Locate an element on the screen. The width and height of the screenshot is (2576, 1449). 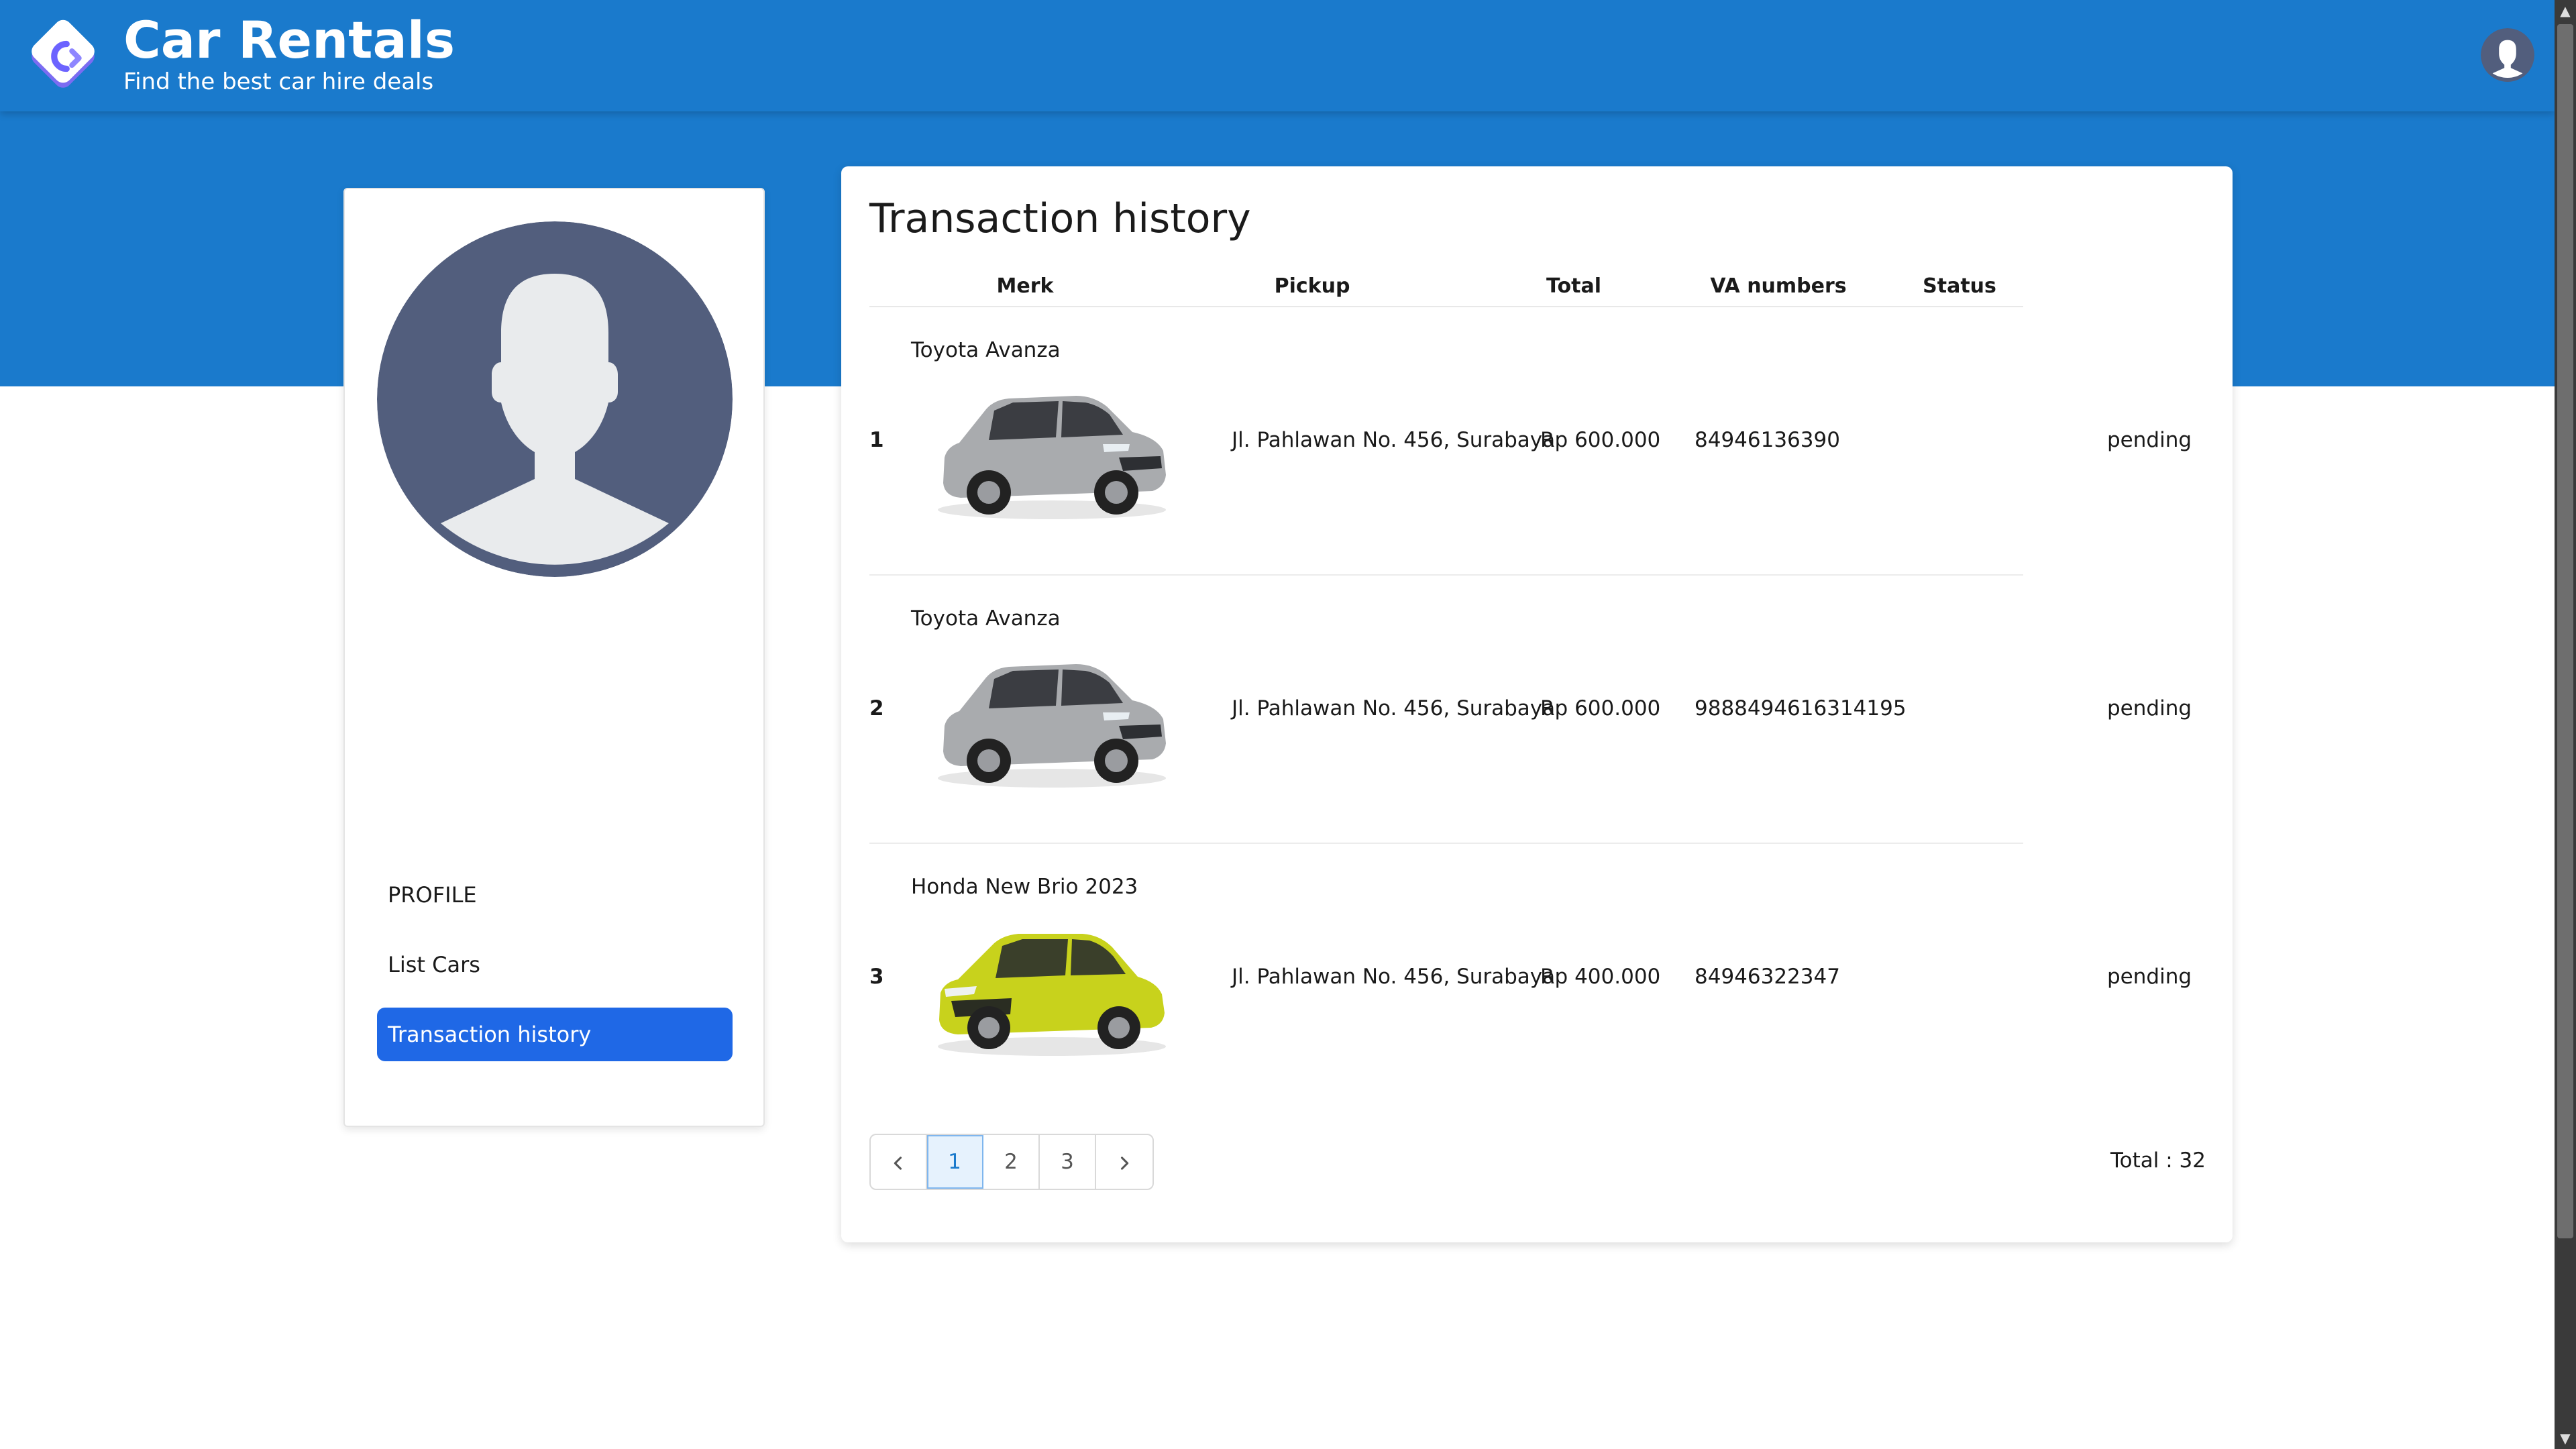
table-header: Merk Pickup Total VA numbers Status is located at coordinates (1446, 287).